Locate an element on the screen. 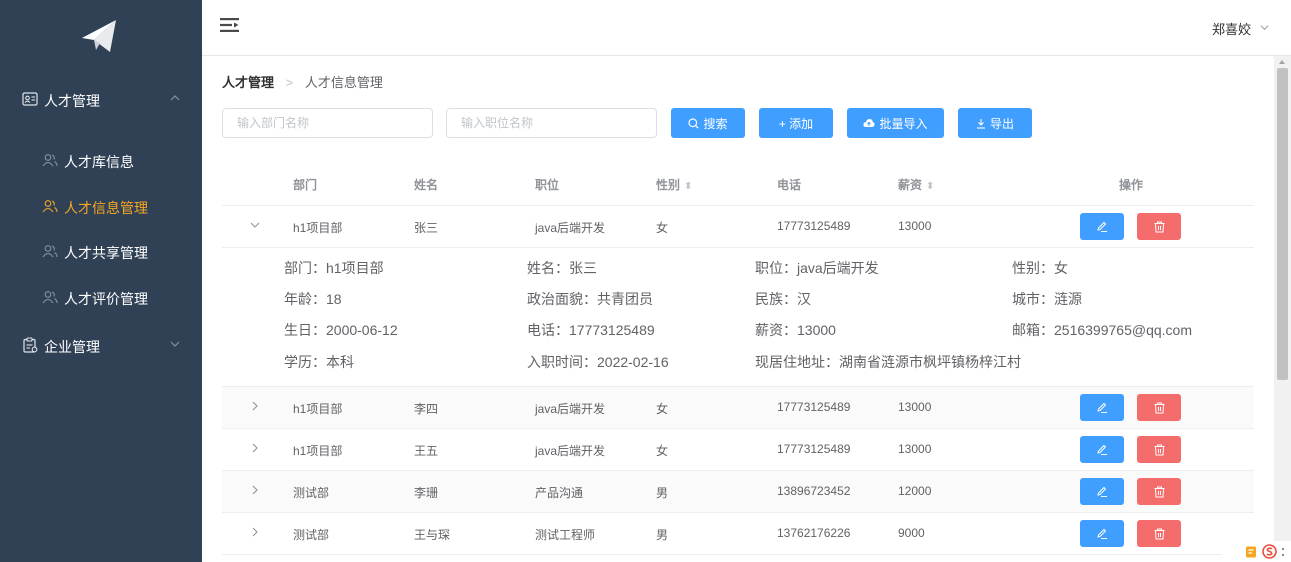  id-card-icon is located at coordinates (30, 99).